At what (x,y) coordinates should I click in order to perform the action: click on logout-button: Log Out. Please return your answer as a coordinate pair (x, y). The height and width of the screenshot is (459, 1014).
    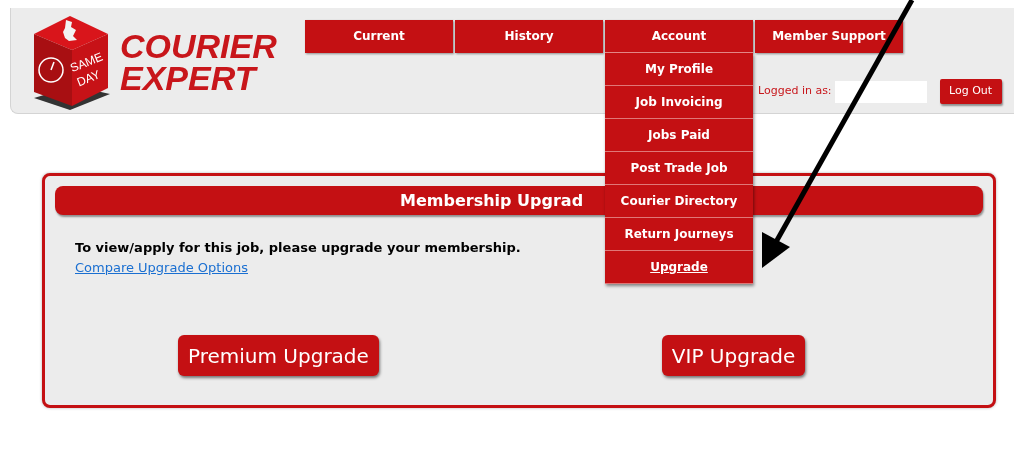
    Looking at the image, I should click on (970, 91).